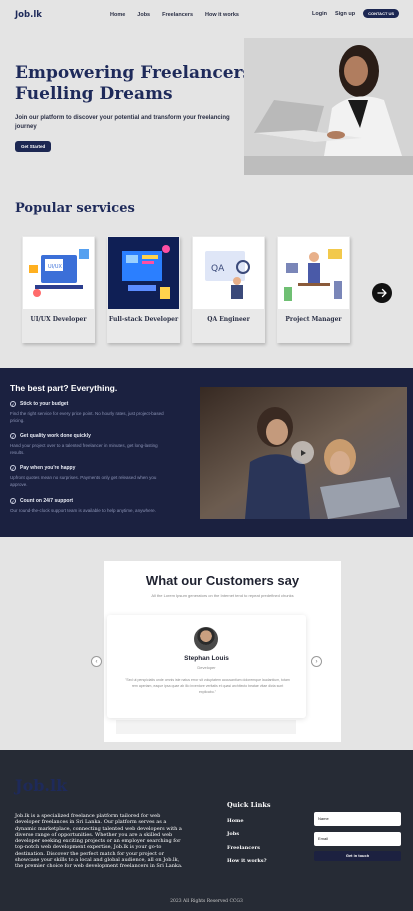  I want to click on play-icon, so click(303, 452).